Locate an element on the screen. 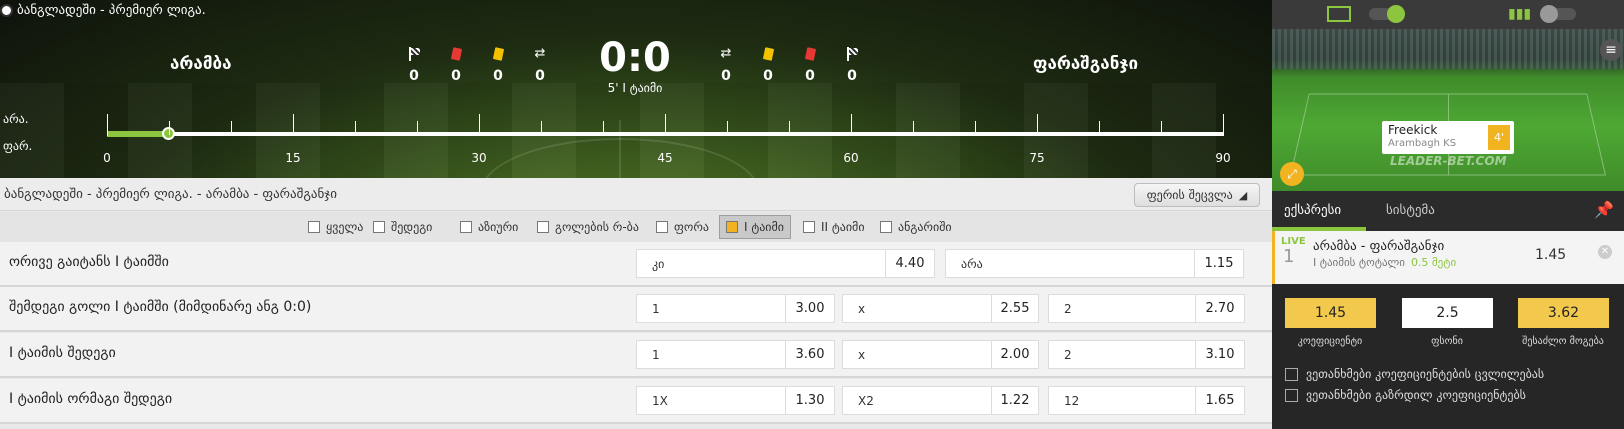  filter-score: ანგარიში is located at coordinates (916, 227).